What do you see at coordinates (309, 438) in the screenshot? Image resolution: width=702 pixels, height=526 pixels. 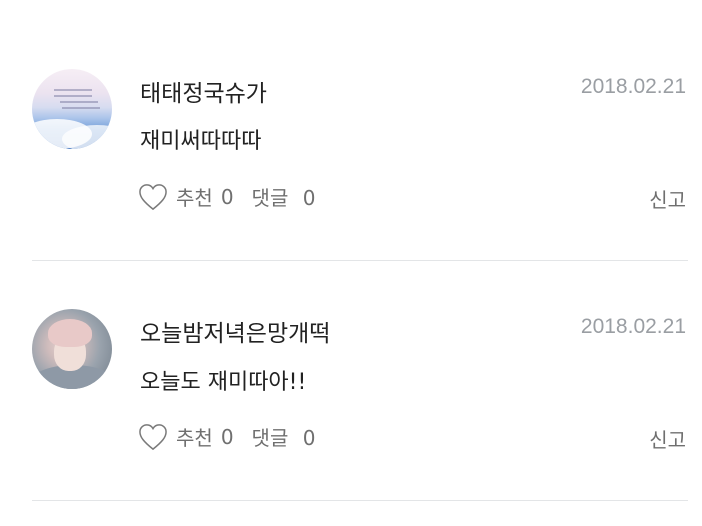 I see `reply-count: 0` at bounding box center [309, 438].